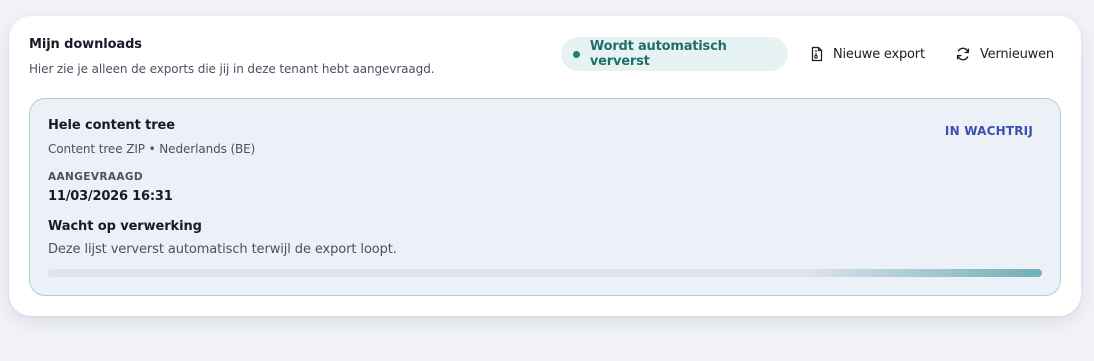 The image size is (1094, 361). Describe the element at coordinates (576, 54) in the screenshot. I see `status-dot-icon` at that location.